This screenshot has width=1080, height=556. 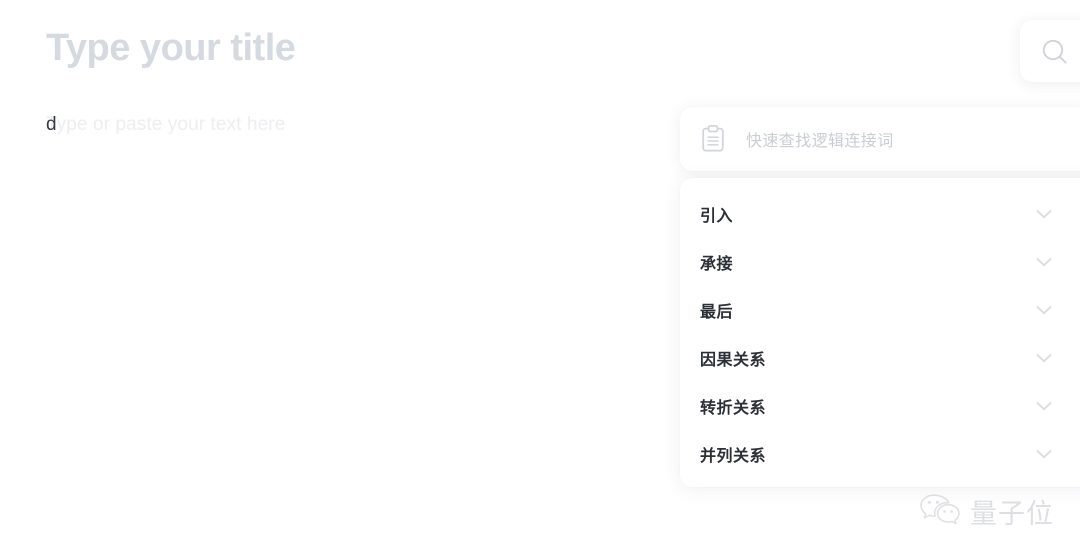 What do you see at coordinates (713, 139) in the screenshot?
I see `clipboard-icon` at bounding box center [713, 139].